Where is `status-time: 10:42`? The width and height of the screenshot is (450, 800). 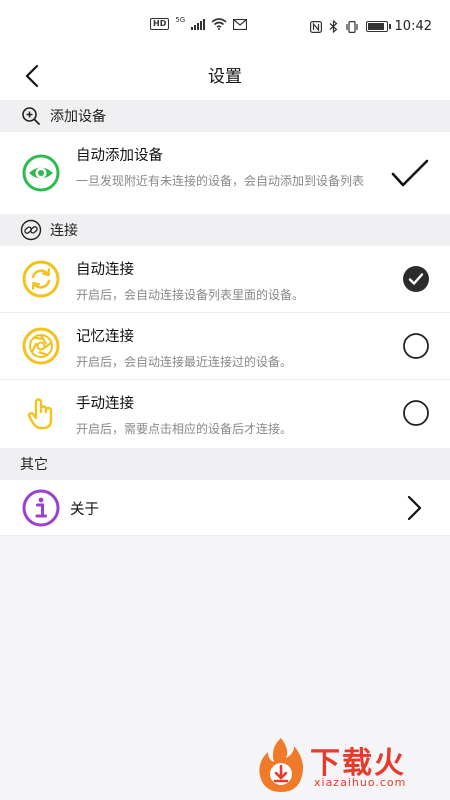 status-time: 10:42 is located at coordinates (413, 26).